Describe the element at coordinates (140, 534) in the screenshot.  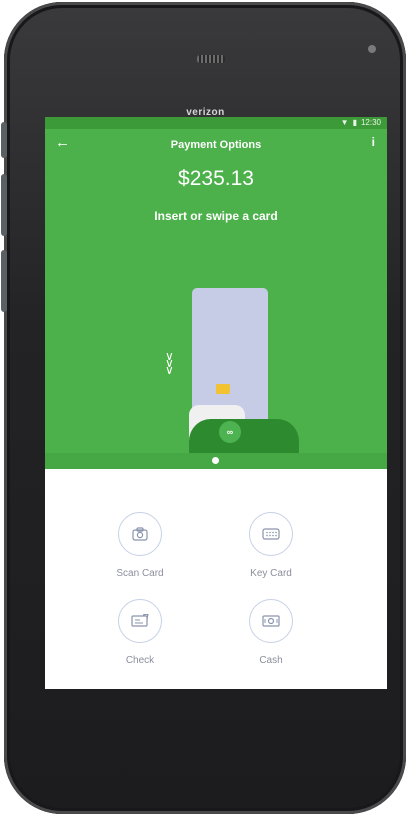
I see `camera-icon` at that location.